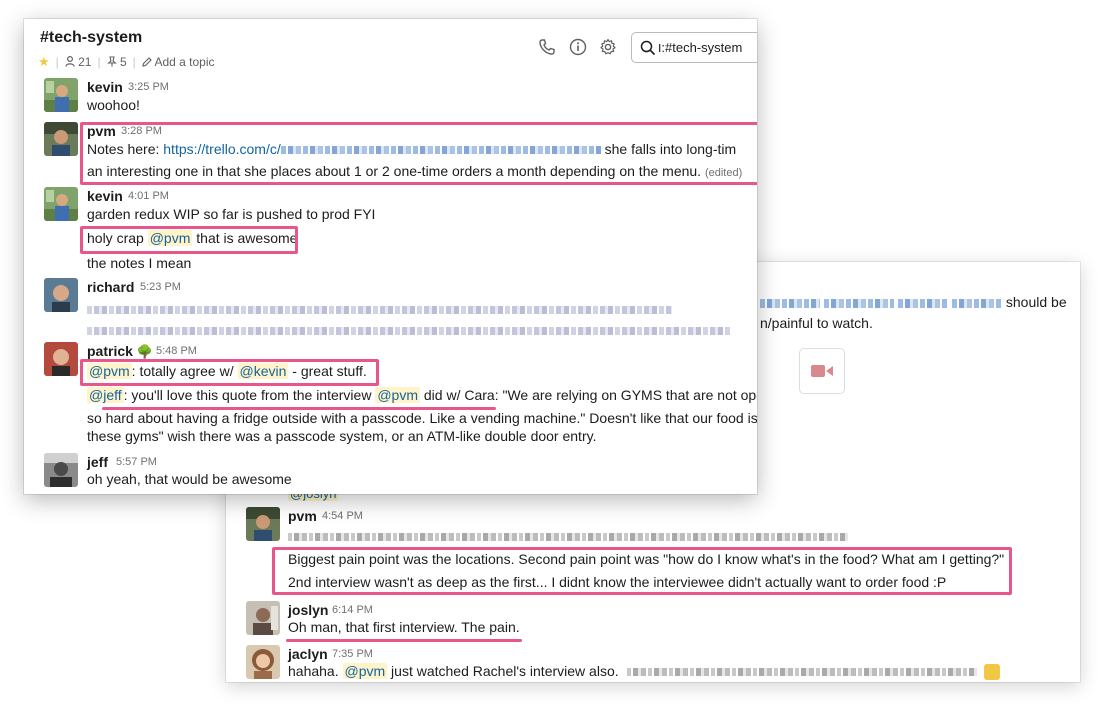 The width and height of the screenshot is (1104, 714). What do you see at coordinates (136, 462) in the screenshot?
I see `timestamp: 5:57 PM` at bounding box center [136, 462].